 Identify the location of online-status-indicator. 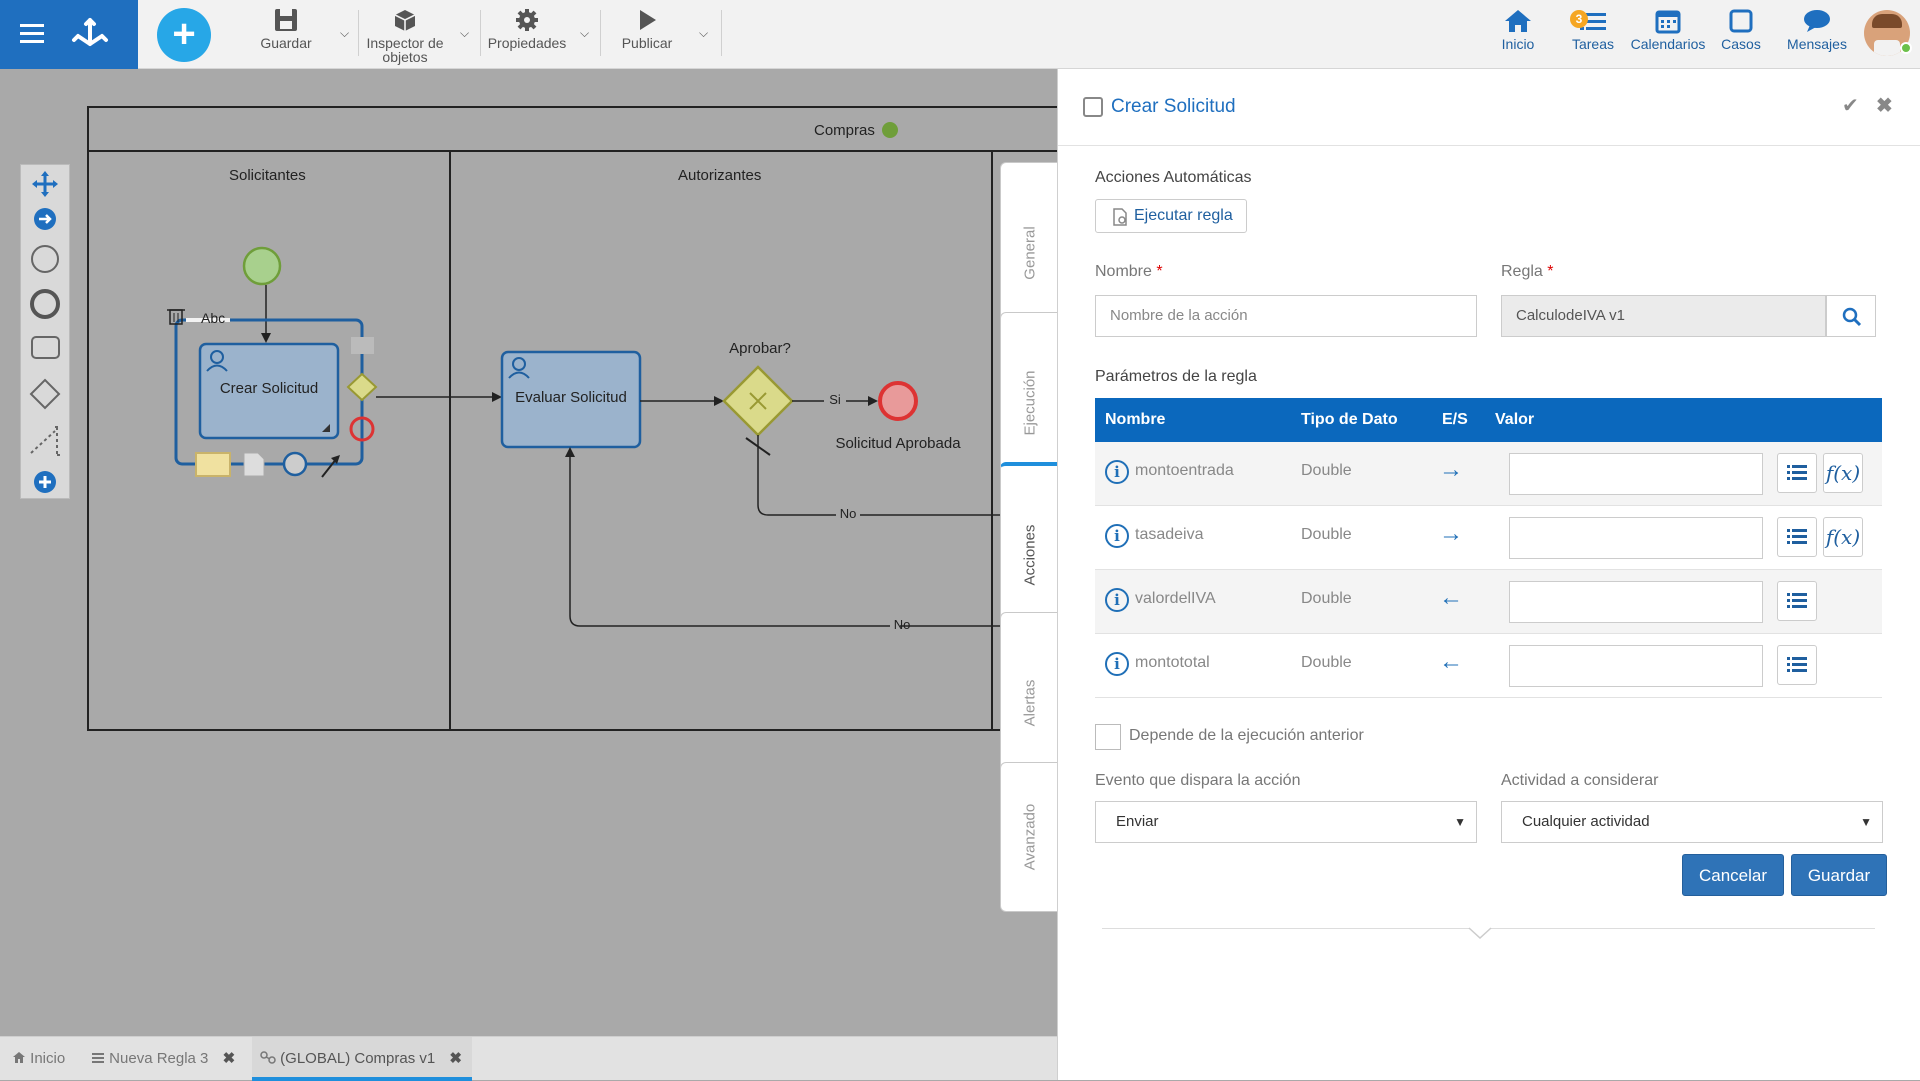
(1906, 48).